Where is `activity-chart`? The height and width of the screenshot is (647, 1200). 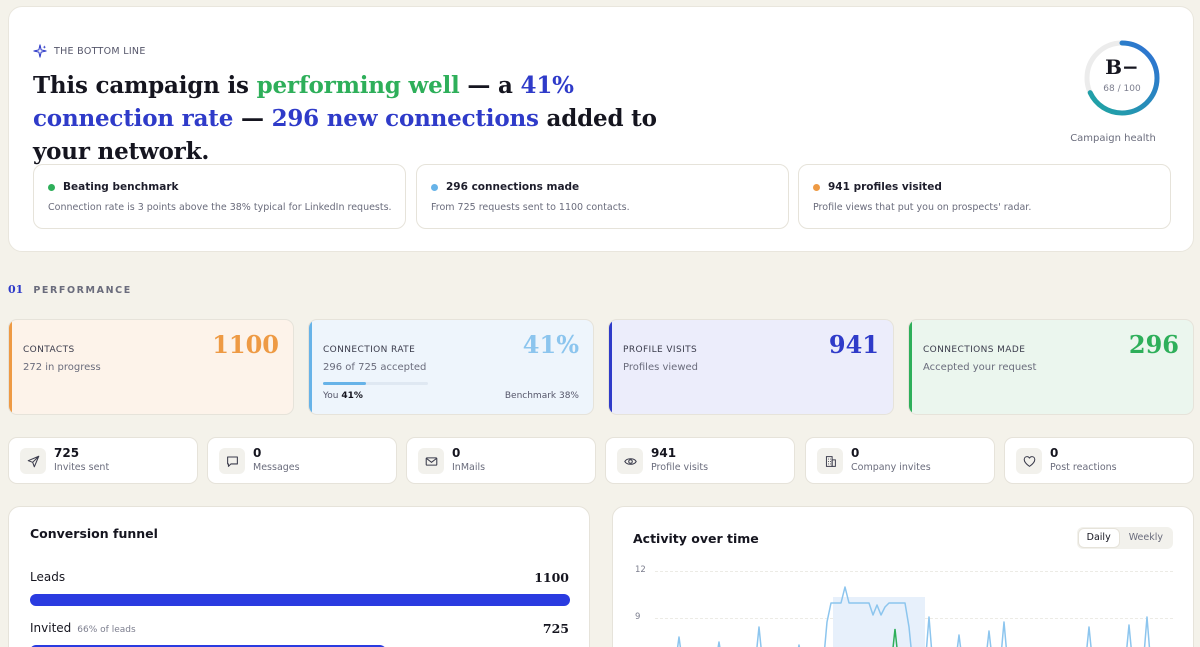
activity-chart is located at coordinates (913, 616).